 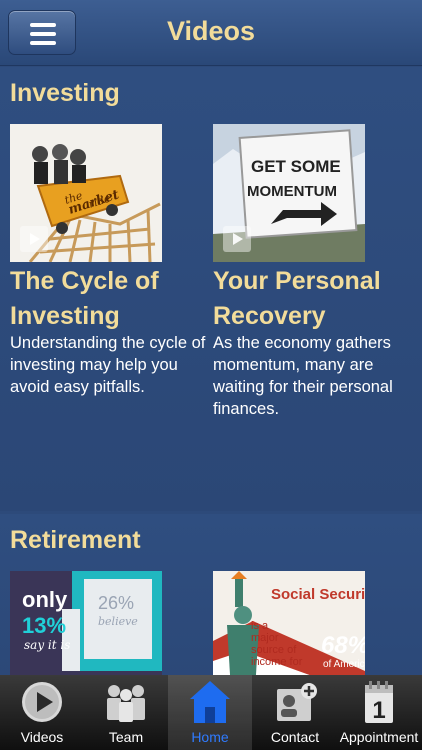 What do you see at coordinates (44, 625) in the screenshot?
I see `thumbnail-text: 13%` at bounding box center [44, 625].